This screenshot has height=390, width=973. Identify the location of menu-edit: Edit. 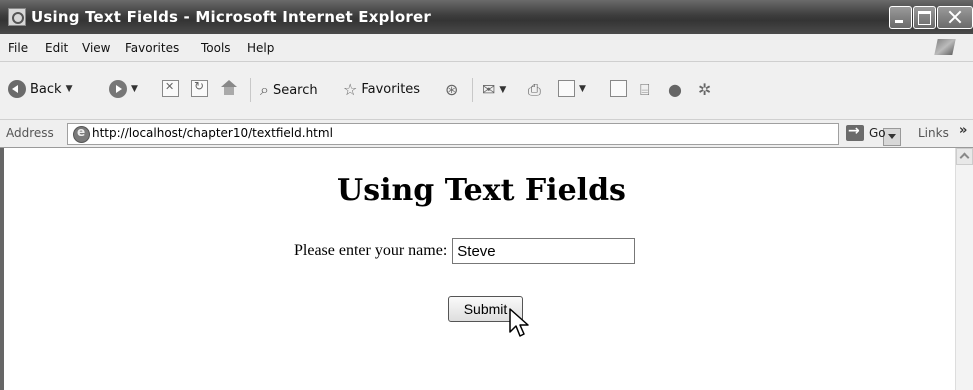
(56, 48).